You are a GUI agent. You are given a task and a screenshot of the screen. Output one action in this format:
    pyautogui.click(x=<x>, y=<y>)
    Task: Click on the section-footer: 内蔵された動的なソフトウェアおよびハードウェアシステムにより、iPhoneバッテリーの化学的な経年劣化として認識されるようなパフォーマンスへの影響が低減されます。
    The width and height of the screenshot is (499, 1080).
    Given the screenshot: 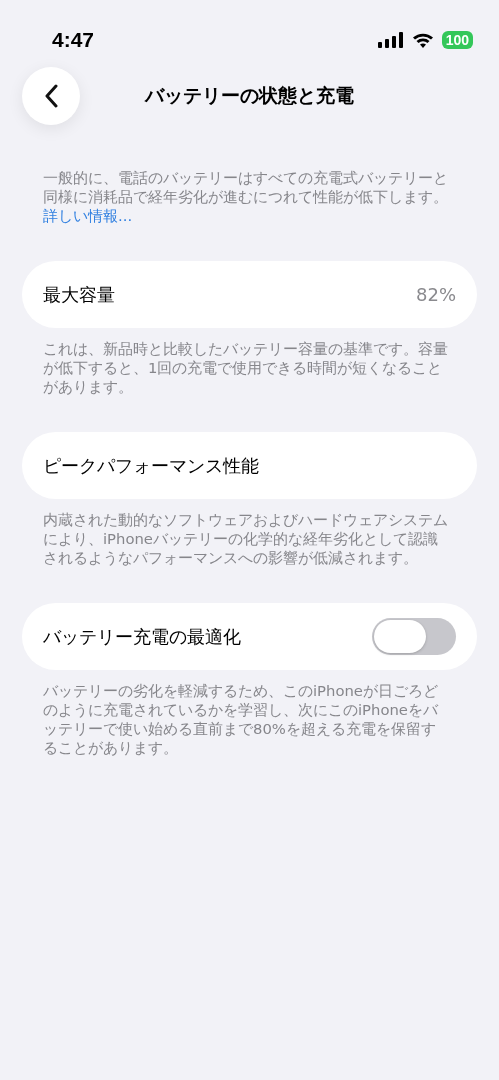 What is the action you would take?
    pyautogui.click(x=245, y=533)
    